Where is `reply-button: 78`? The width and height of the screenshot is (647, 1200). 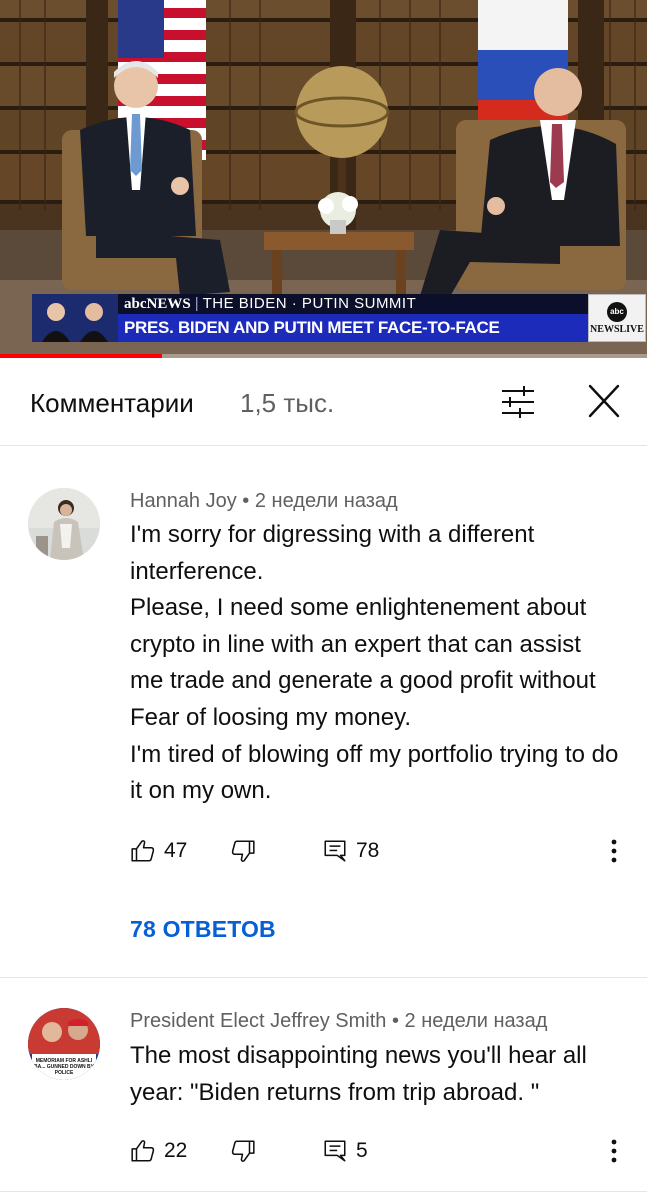
reply-button: 78 is located at coordinates (350, 851).